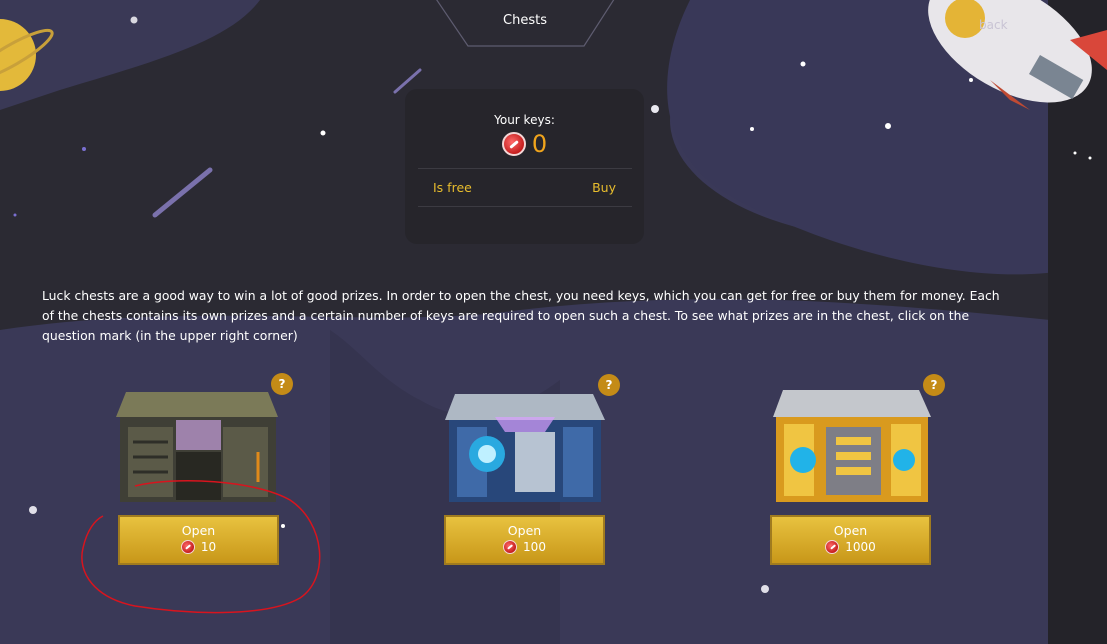 This screenshot has height=644, width=1107. I want to click on chest-card-gold: ? Open 1000, so click(851, 472).